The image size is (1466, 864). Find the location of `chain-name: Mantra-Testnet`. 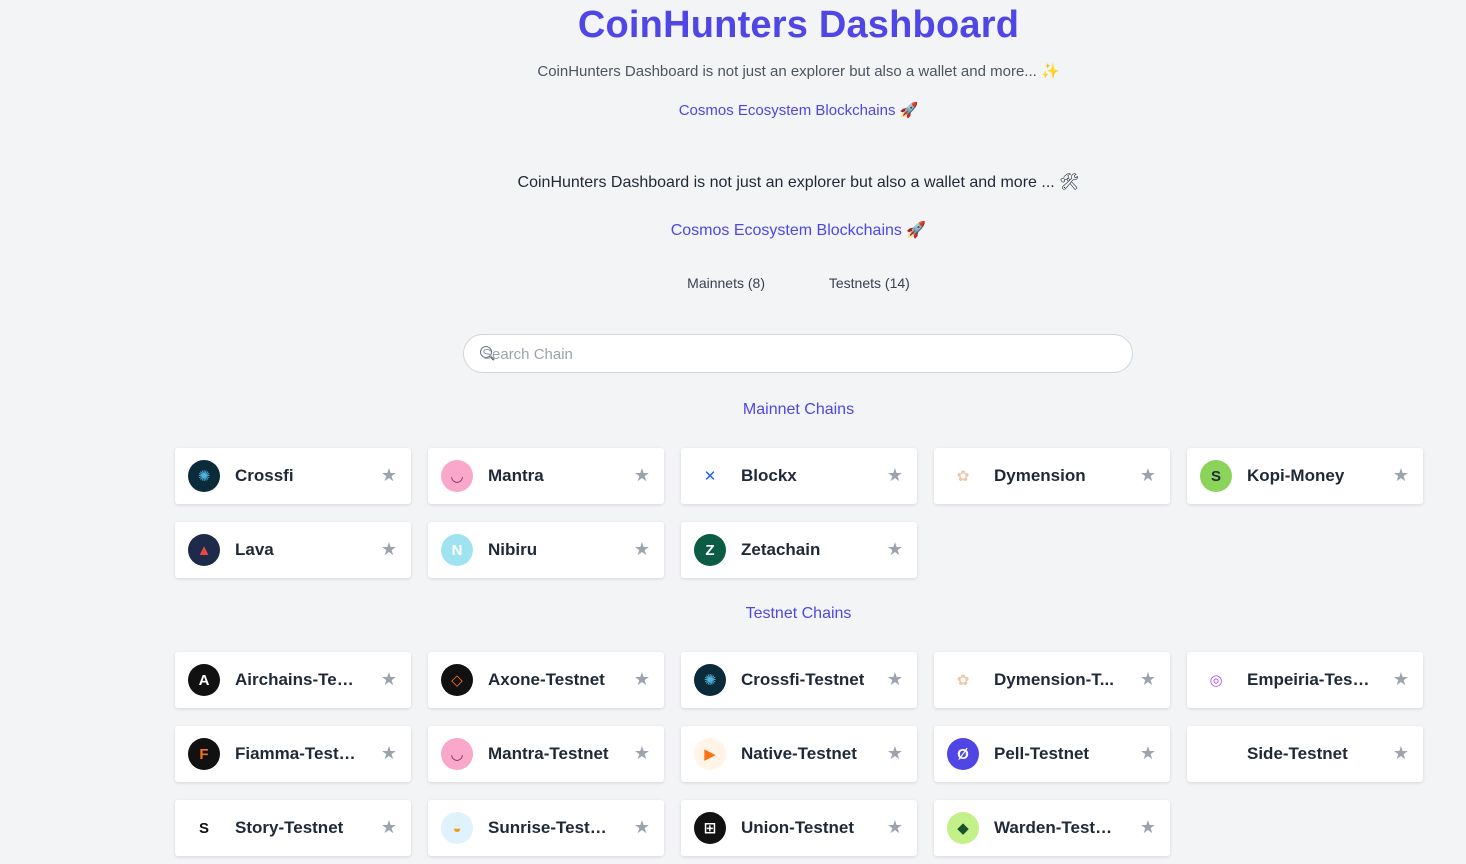

chain-name: Mantra-Testnet is located at coordinates (548, 753).